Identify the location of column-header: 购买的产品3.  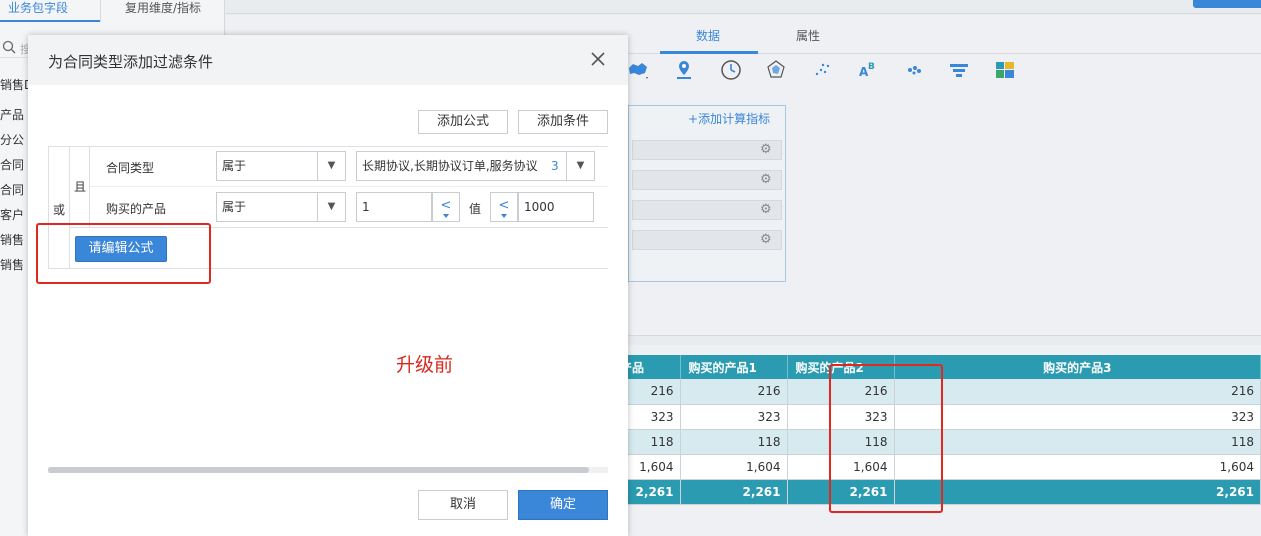
(1077, 367).